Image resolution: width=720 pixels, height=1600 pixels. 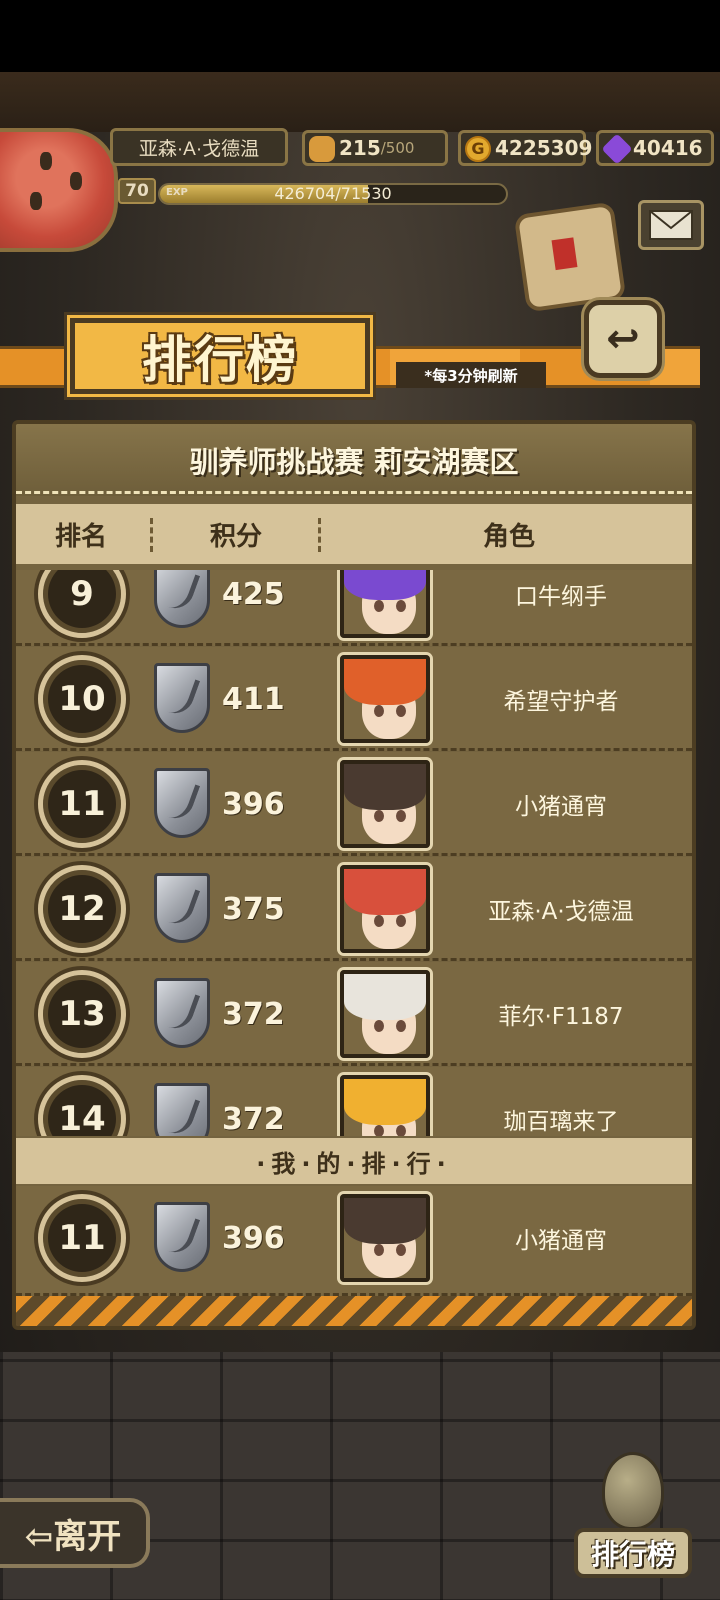 I want to click on panel-border-pattern, so click(x=354, y=1311).